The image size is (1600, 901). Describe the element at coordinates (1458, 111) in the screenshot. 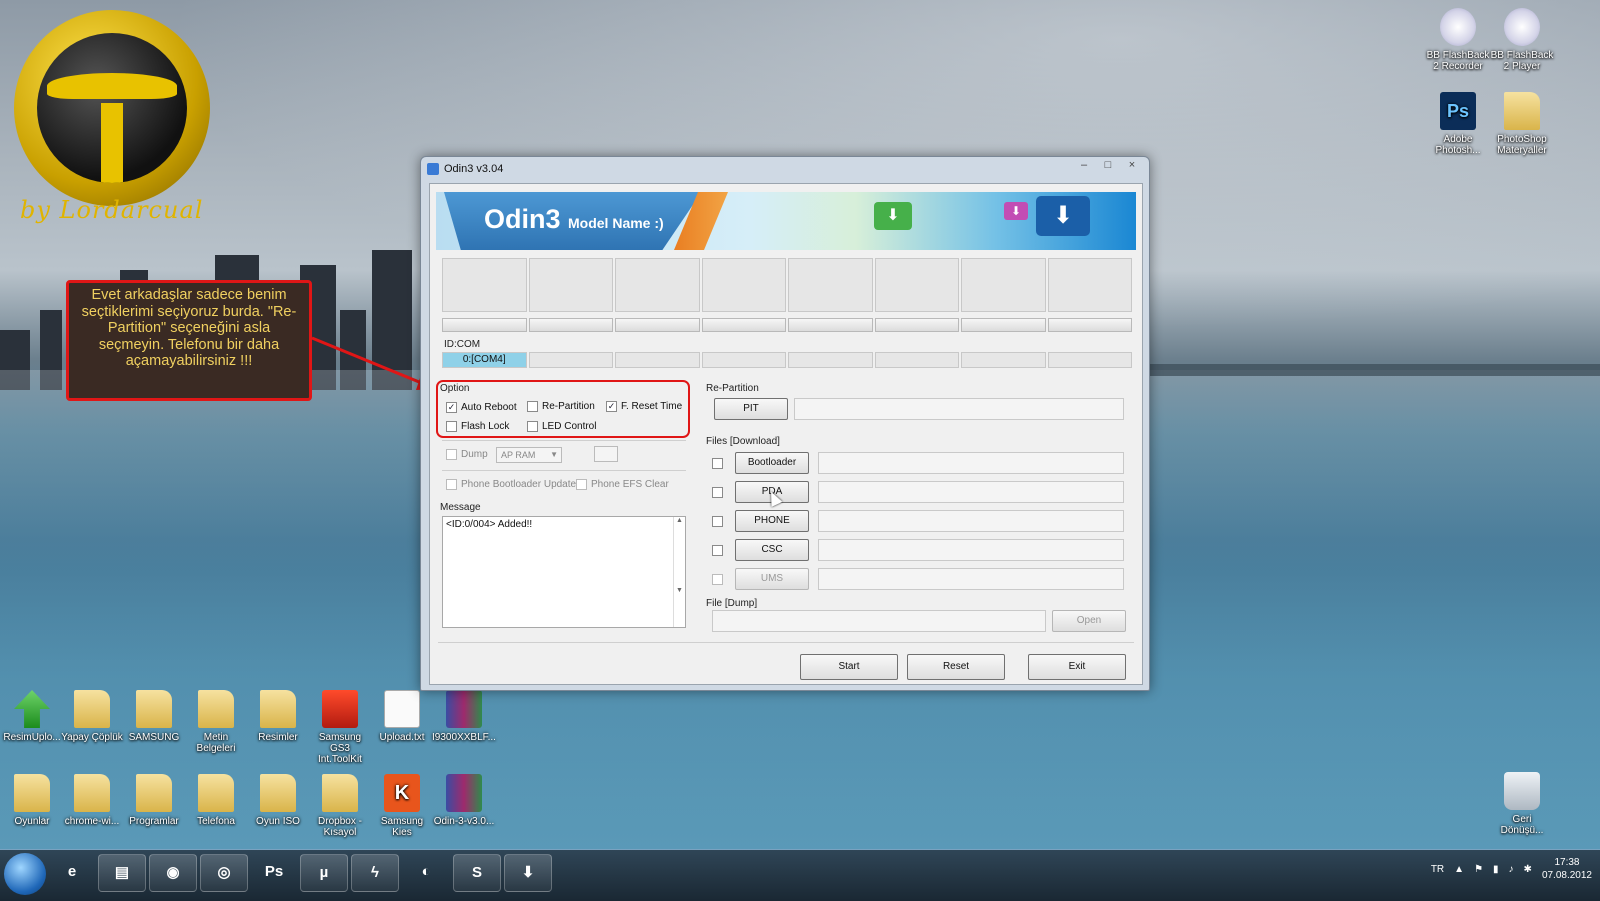

I see `photoshop-icon: Ps` at that location.